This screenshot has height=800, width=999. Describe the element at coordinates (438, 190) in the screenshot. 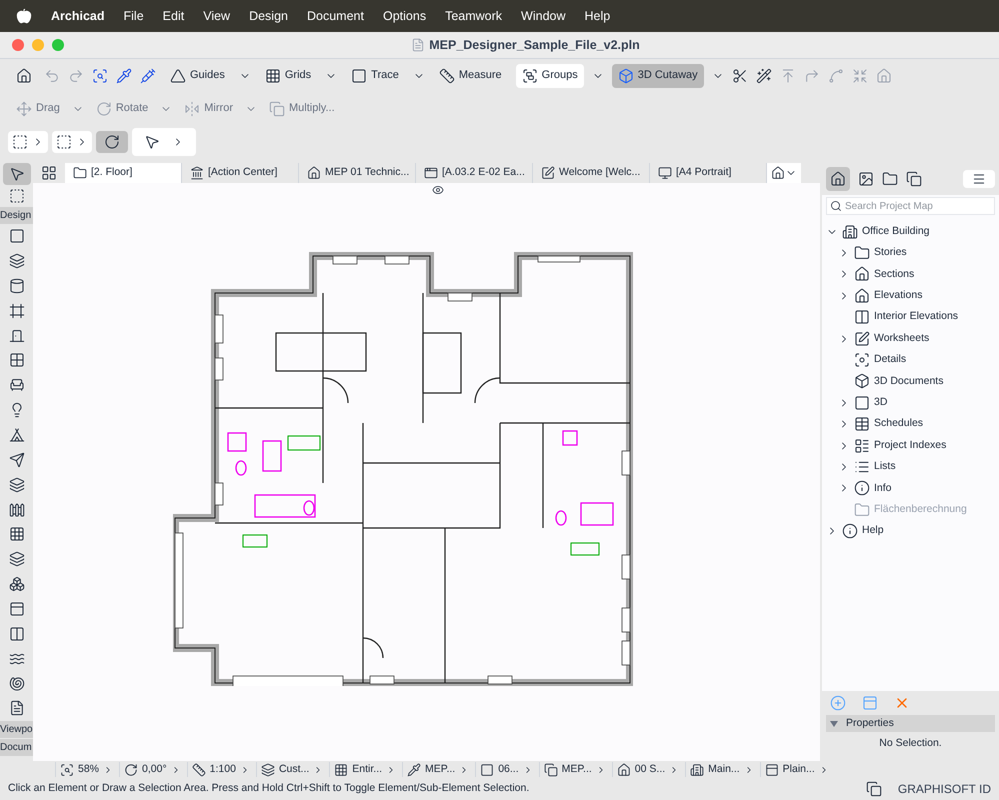

I see `eye-icon` at that location.